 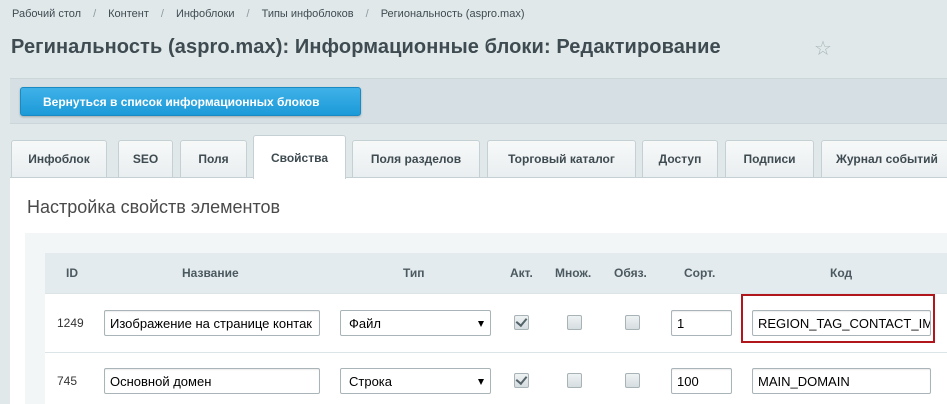 I want to click on tab-label: Поля, so click(x=213, y=159).